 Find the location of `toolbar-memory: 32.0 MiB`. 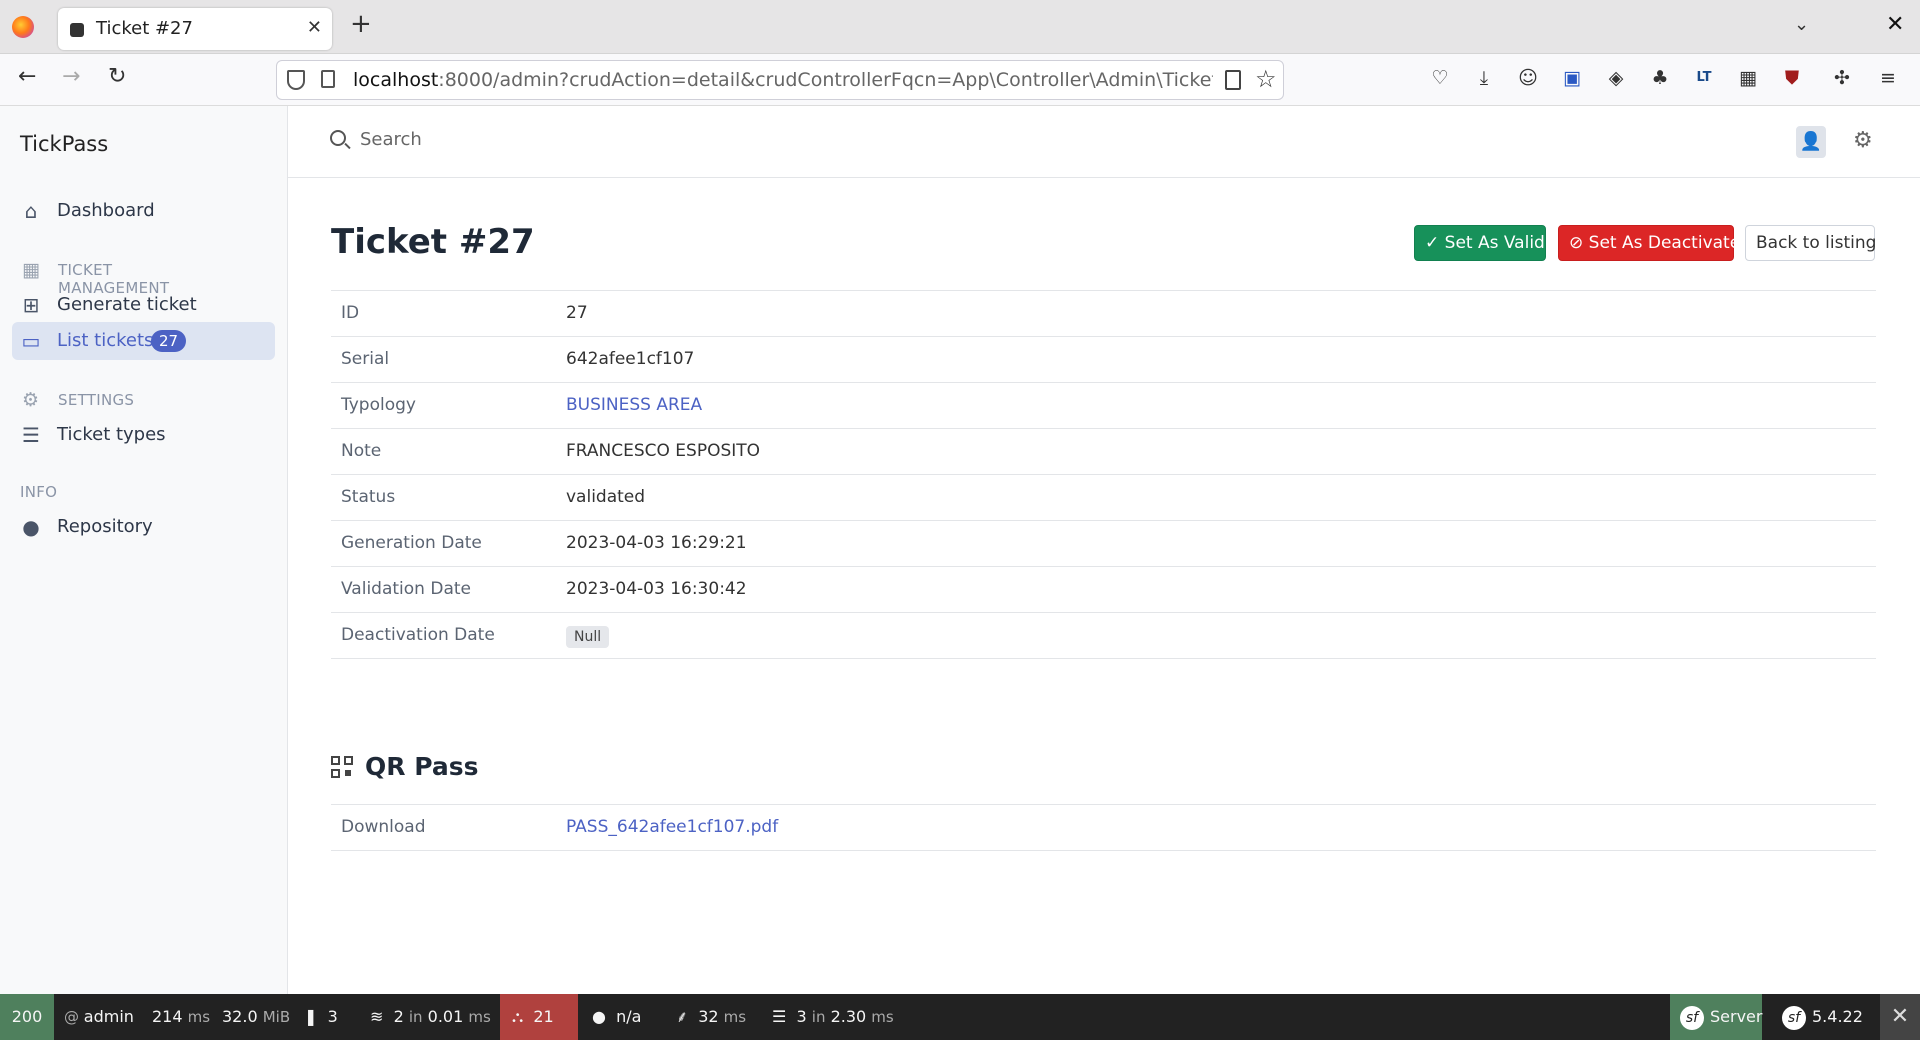

toolbar-memory: 32.0 MiB is located at coordinates (256, 1017).